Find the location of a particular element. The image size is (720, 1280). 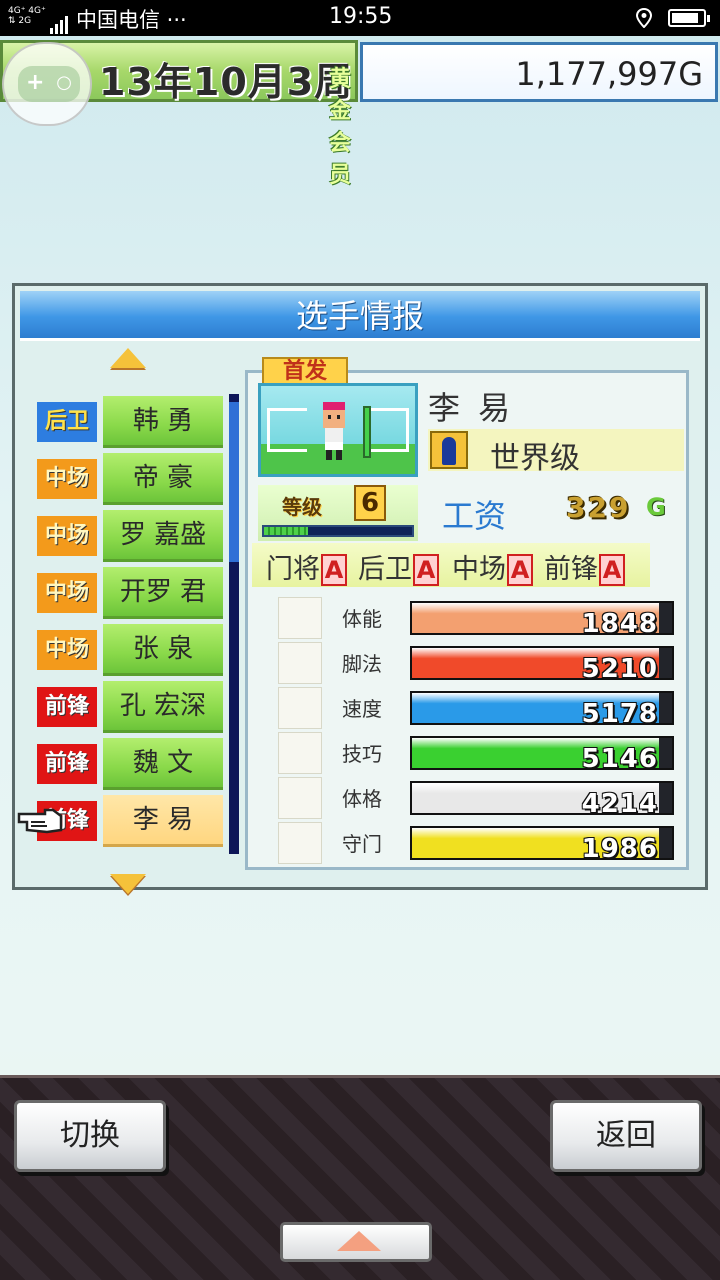

stat-label: 体格 is located at coordinates (362, 799).